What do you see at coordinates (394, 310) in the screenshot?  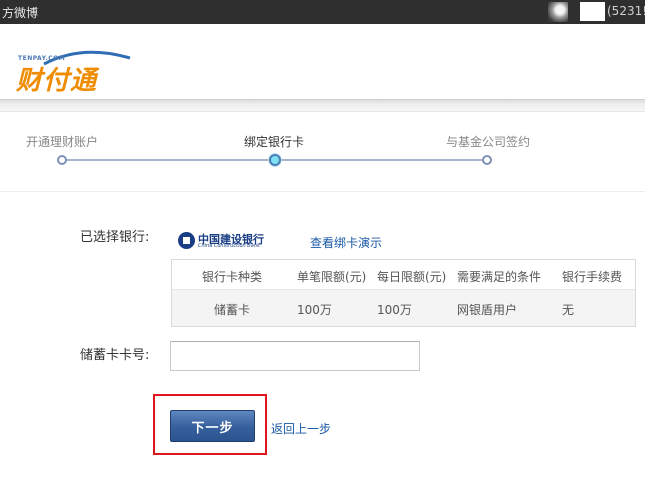 I see `cell-daily-limit: 100万` at bounding box center [394, 310].